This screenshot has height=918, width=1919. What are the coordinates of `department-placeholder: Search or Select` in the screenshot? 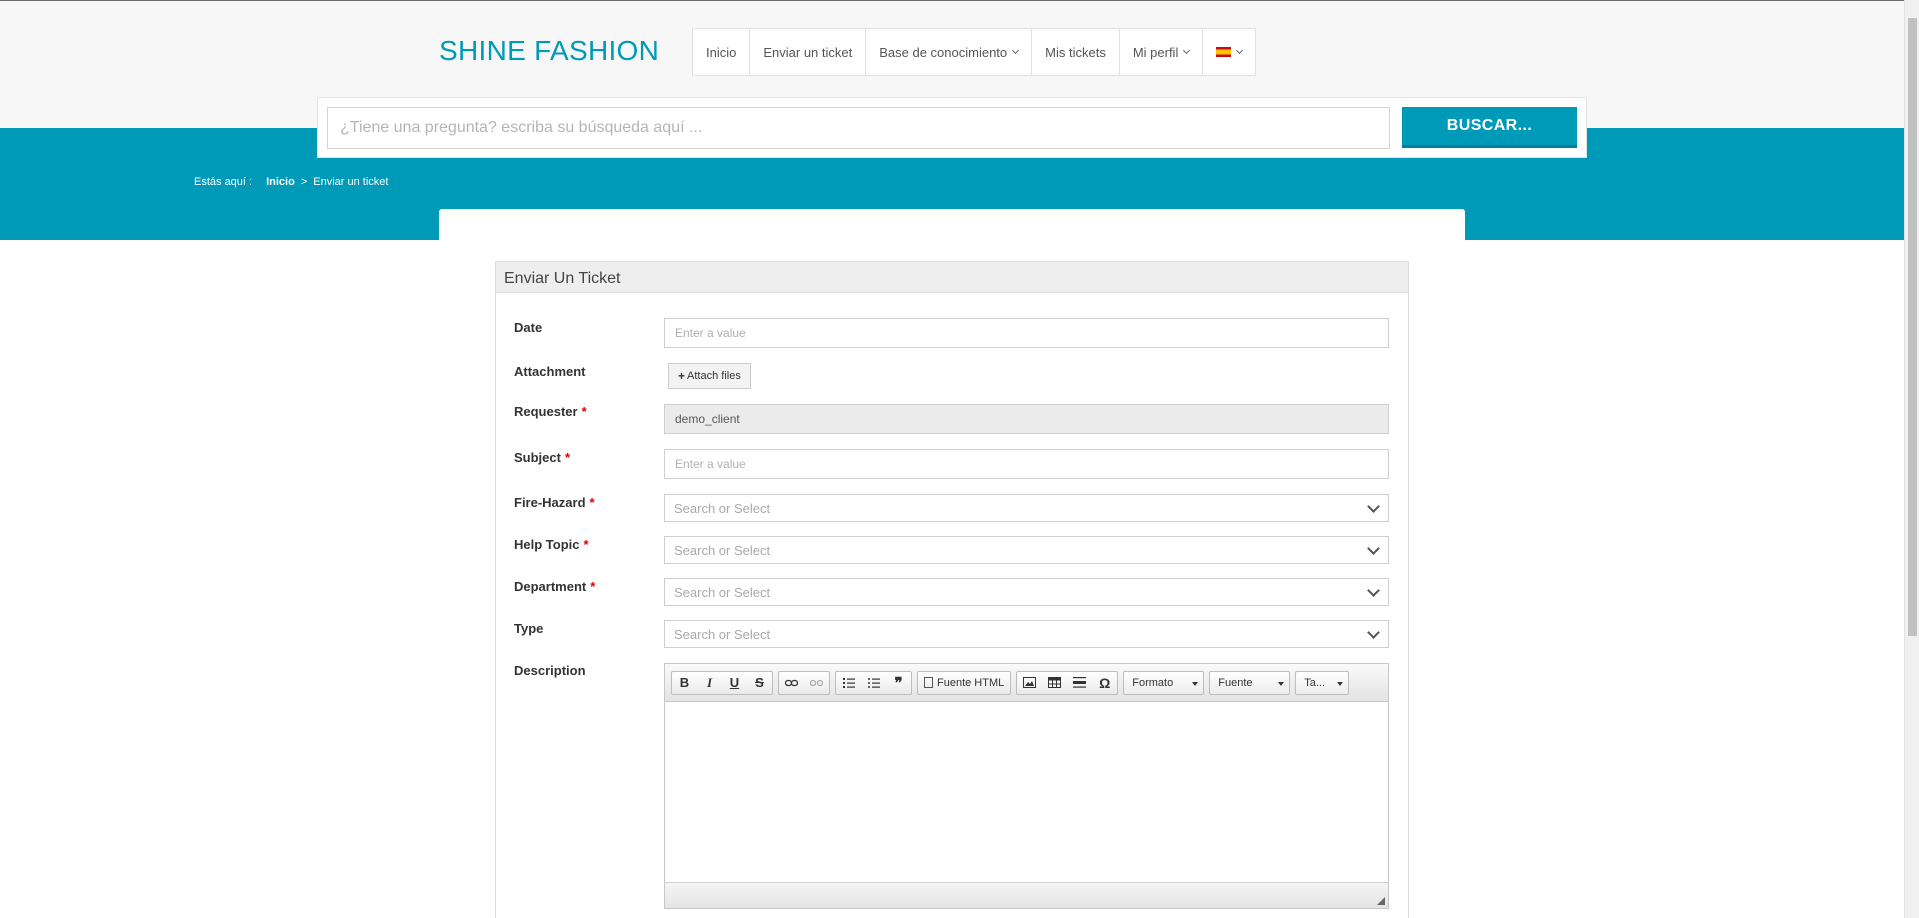 It's located at (722, 592).